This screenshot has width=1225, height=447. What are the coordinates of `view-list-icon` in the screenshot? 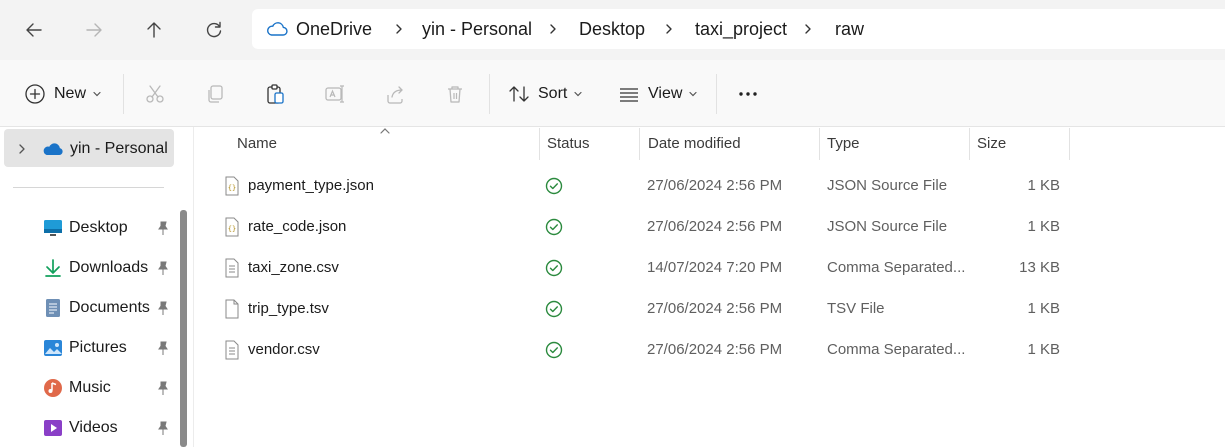 It's located at (629, 94).